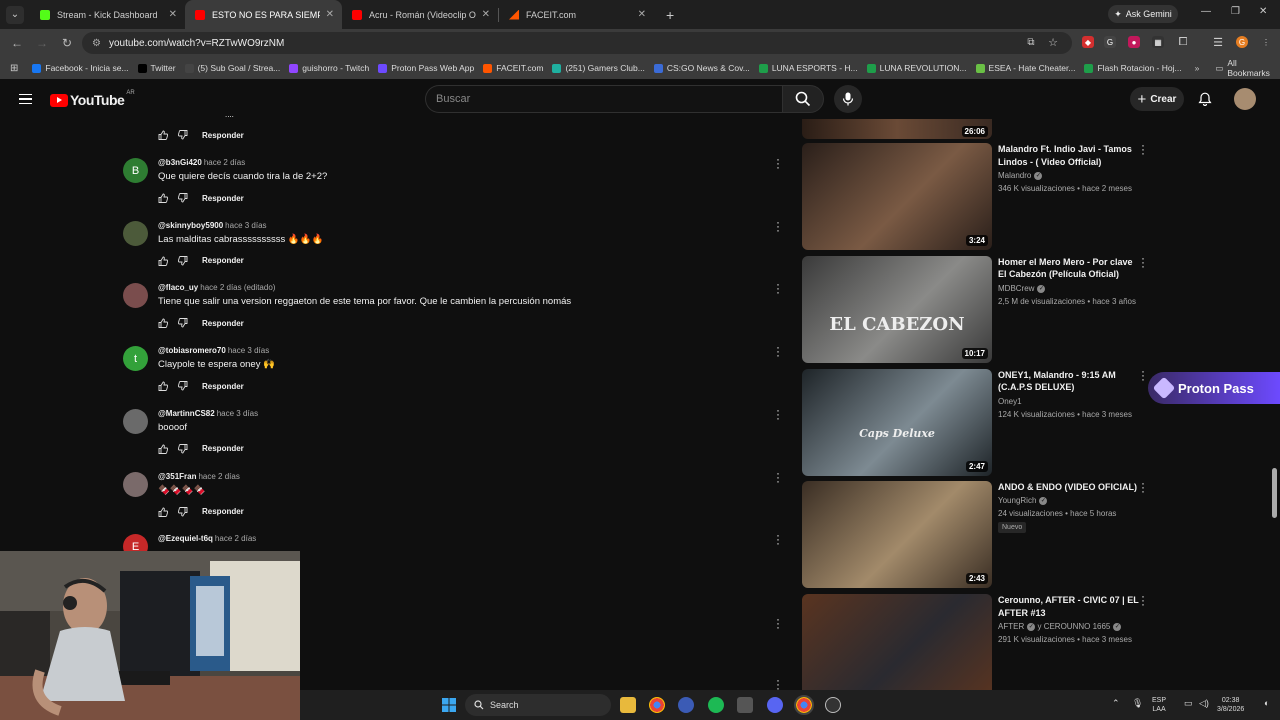 This screenshot has width=1280, height=720. I want to click on video-thumbnail, so click(897, 648).